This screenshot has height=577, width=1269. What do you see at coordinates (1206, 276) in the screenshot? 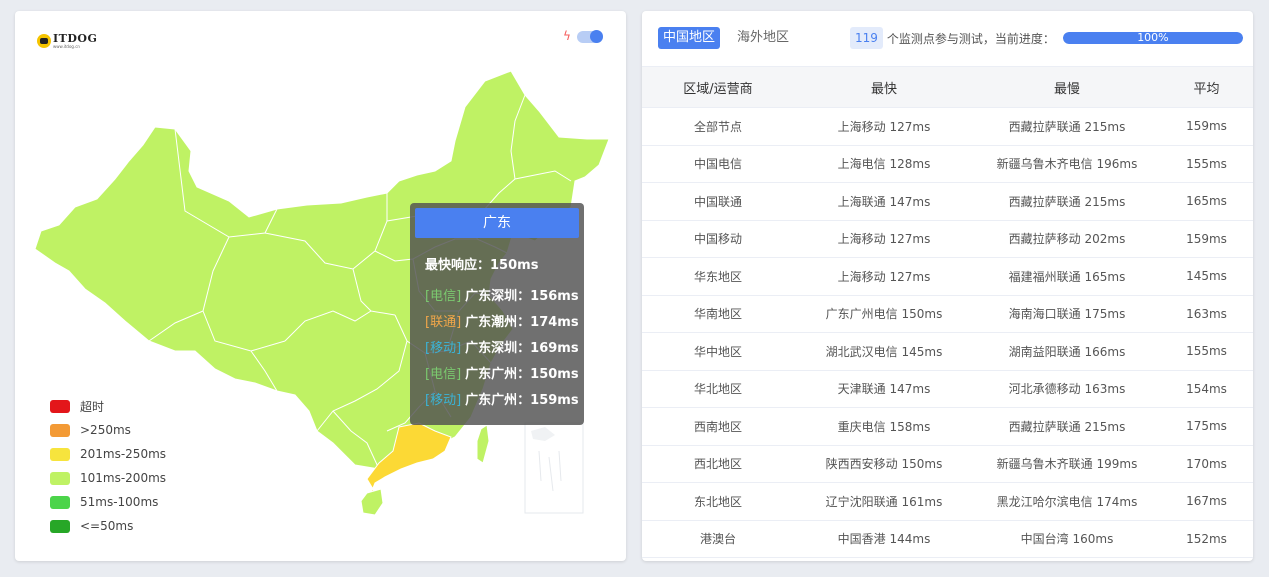
I see `cell-average: 145ms` at bounding box center [1206, 276].